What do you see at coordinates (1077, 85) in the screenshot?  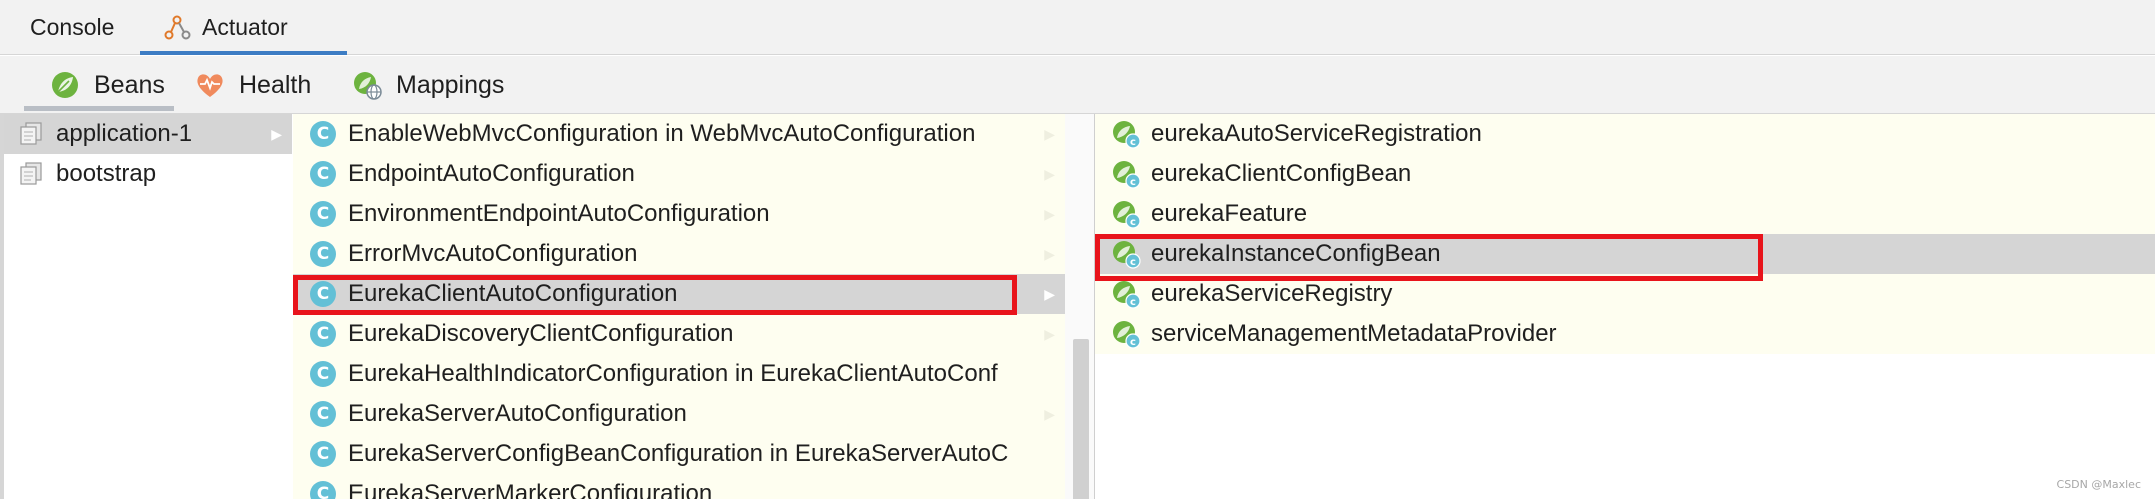 I see `actuator-sub-tab-bar: Beans Health Mappings` at bounding box center [1077, 85].